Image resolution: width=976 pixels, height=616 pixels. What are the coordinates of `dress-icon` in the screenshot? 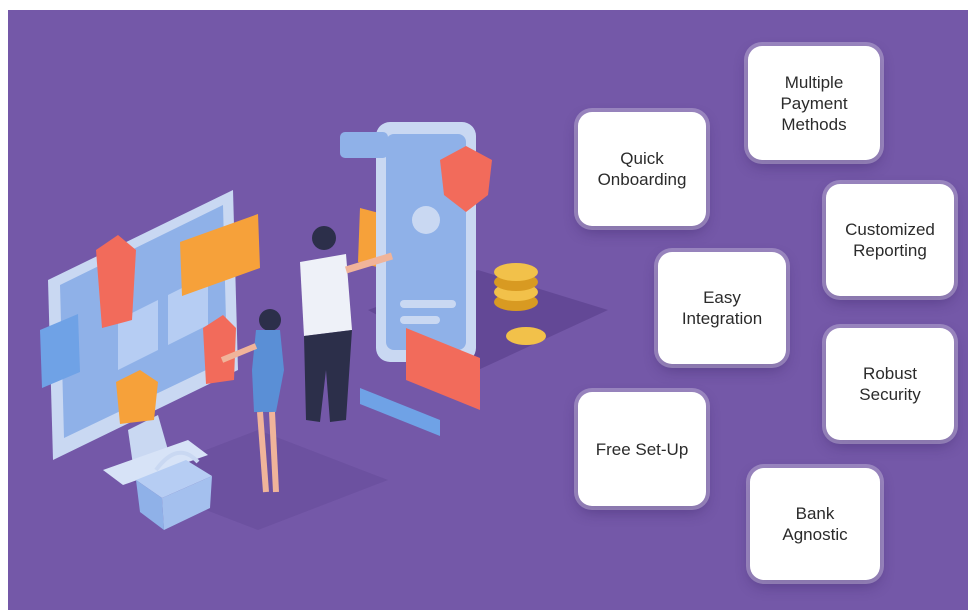 It's located at (116, 281).